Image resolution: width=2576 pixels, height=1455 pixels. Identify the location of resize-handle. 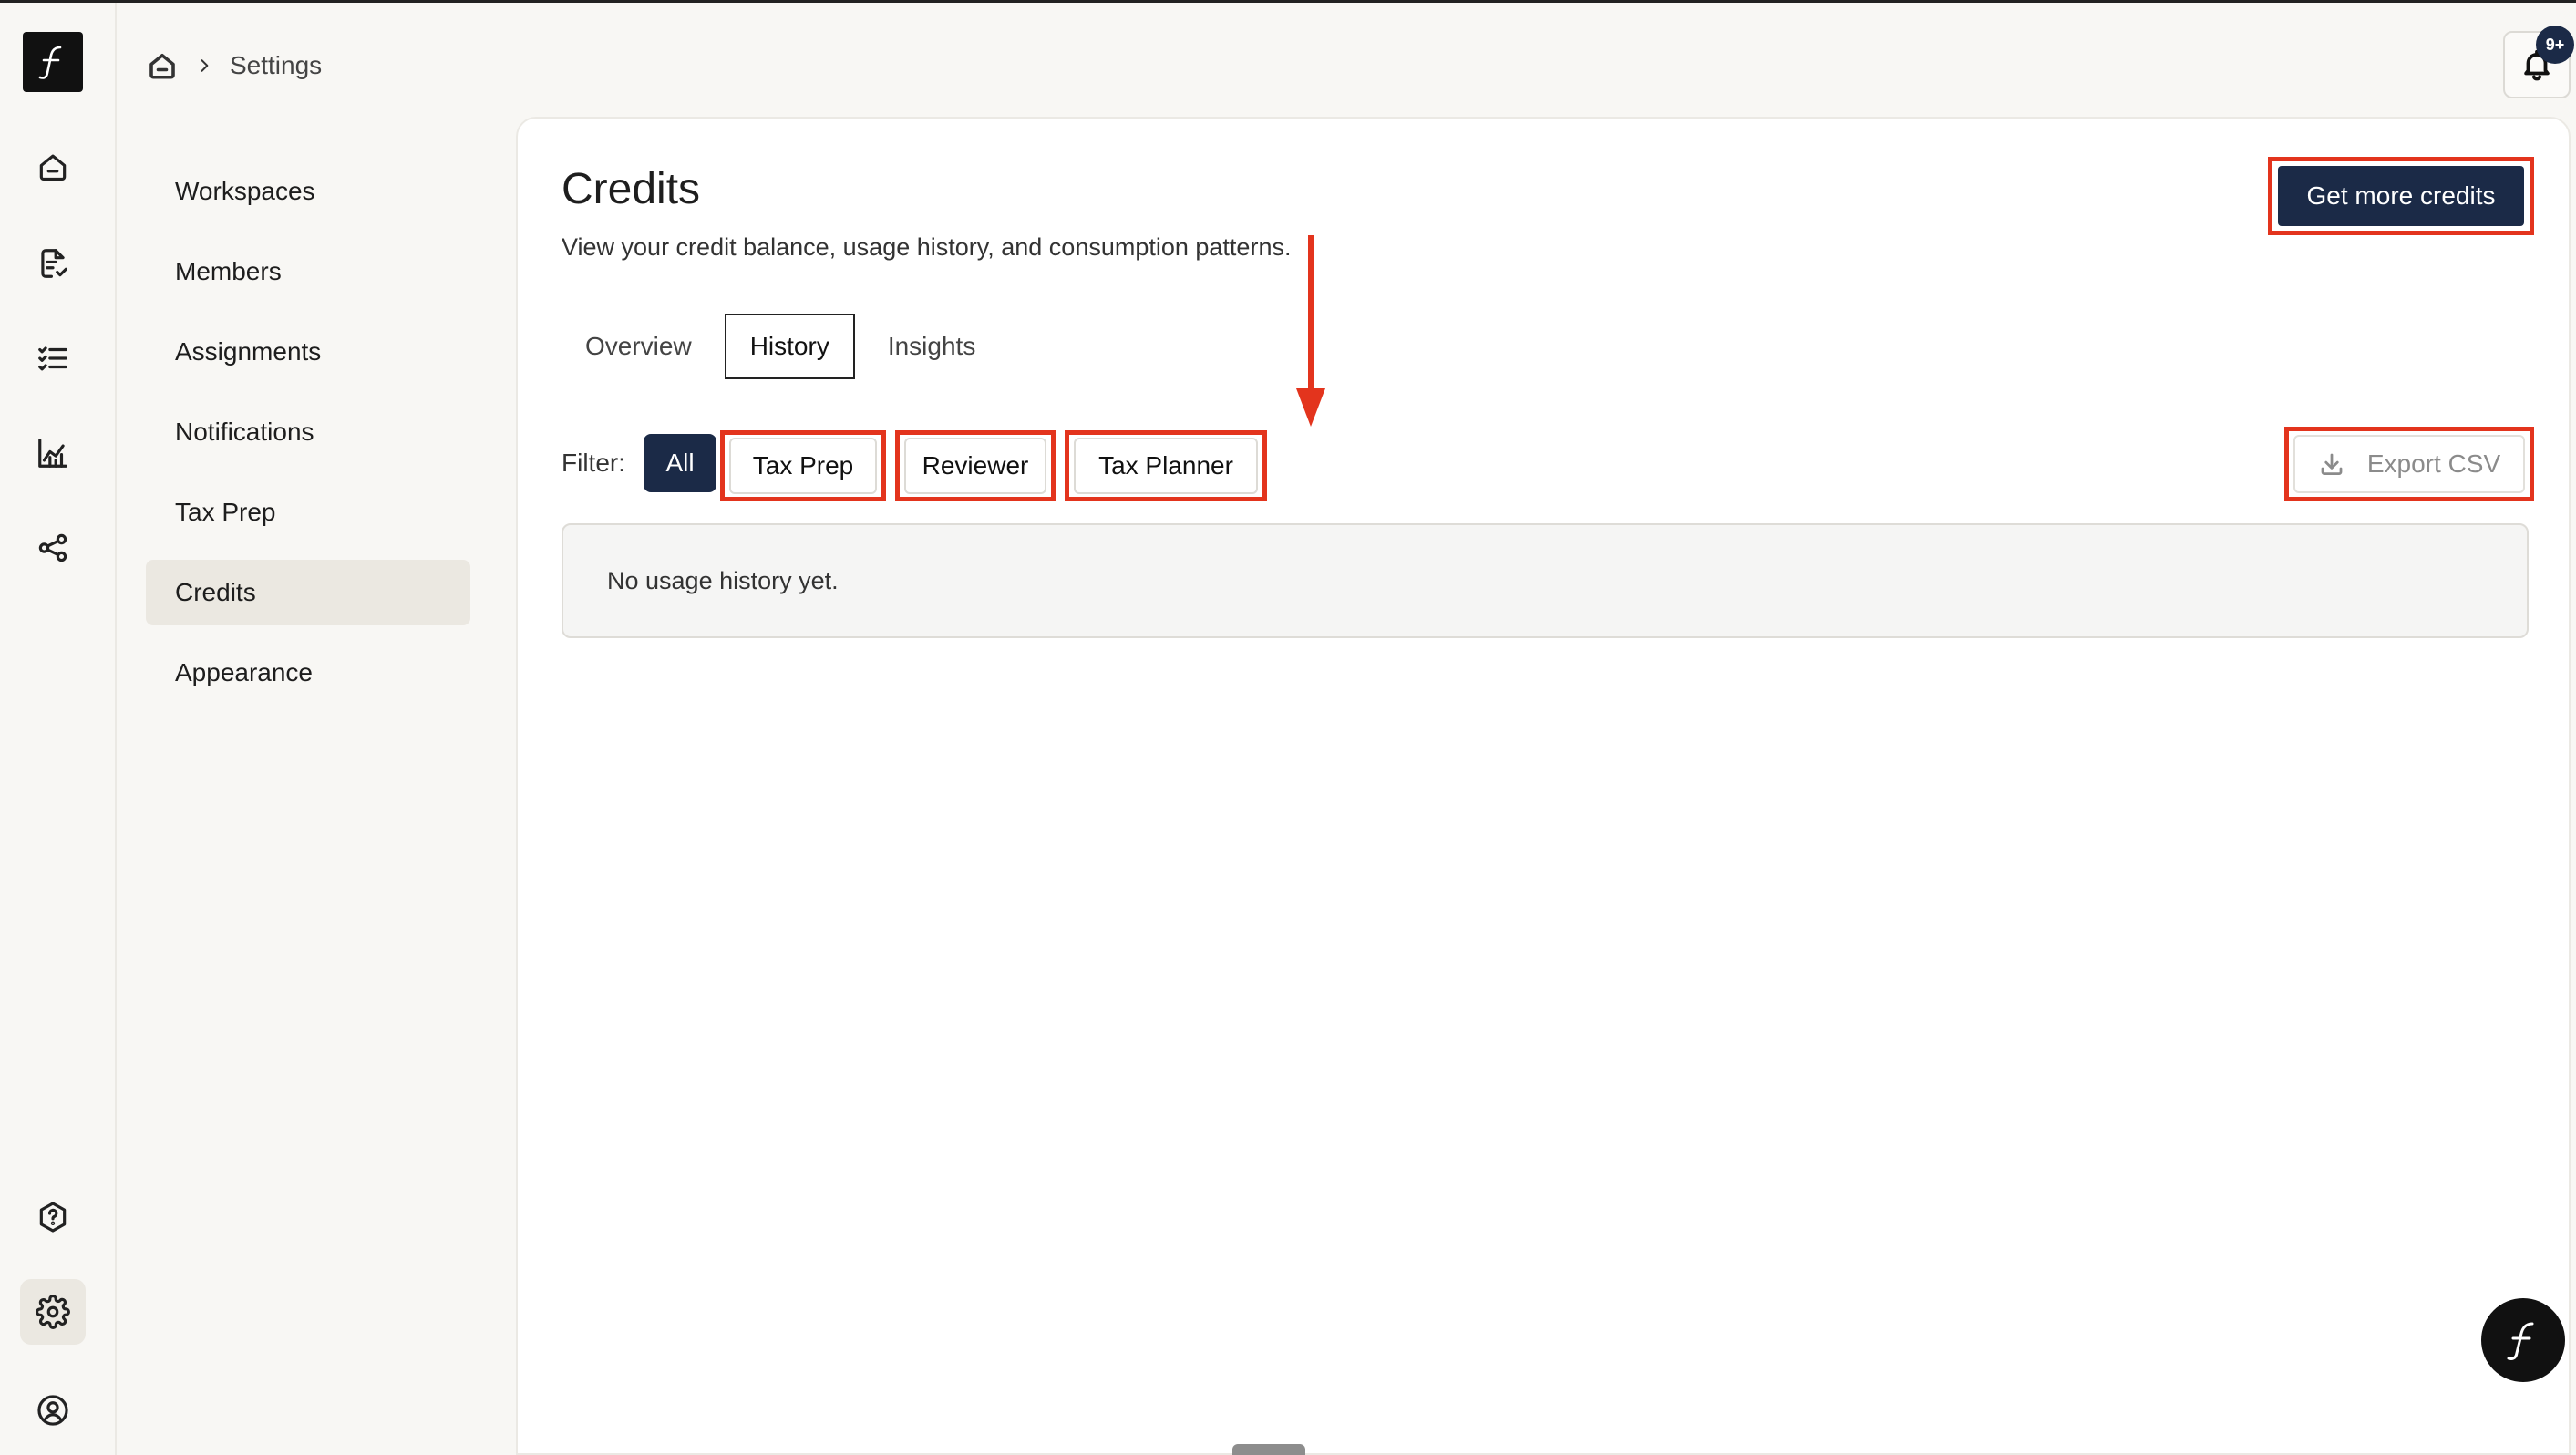
(1268, 1449).